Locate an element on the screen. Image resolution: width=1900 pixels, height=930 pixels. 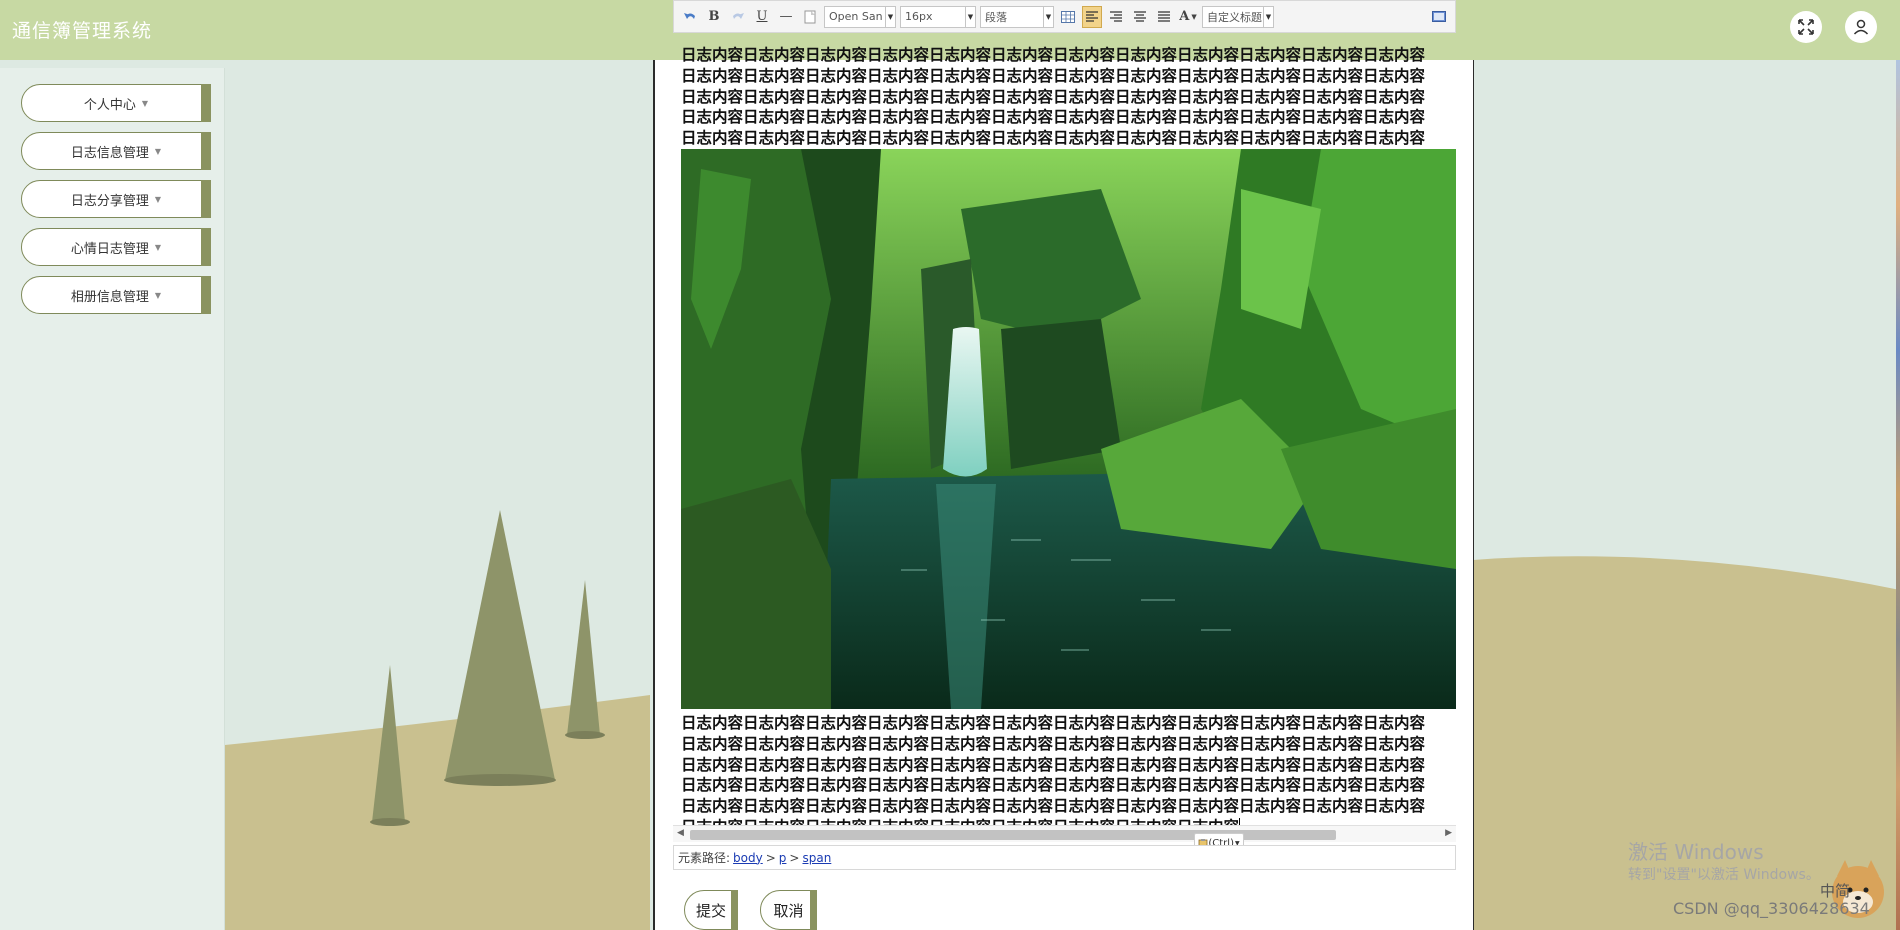
align-center-icon is located at coordinates (1140, 16).